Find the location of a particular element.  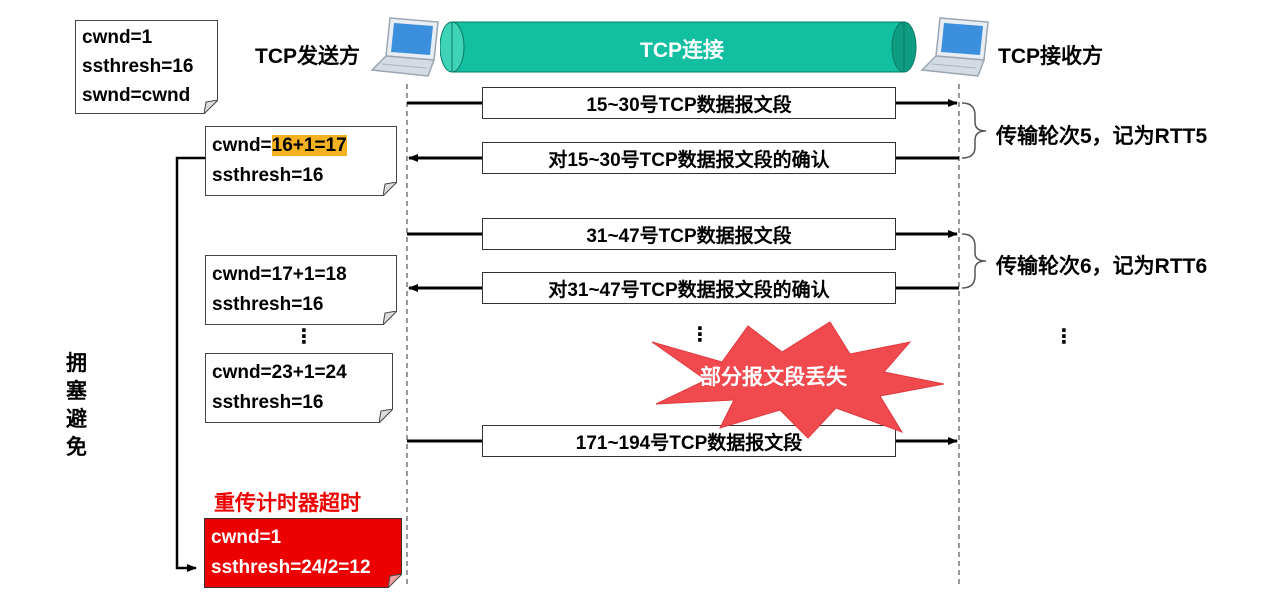

ack-15-30: 对15~30号TCP数据报文段的确认 is located at coordinates (689, 158).